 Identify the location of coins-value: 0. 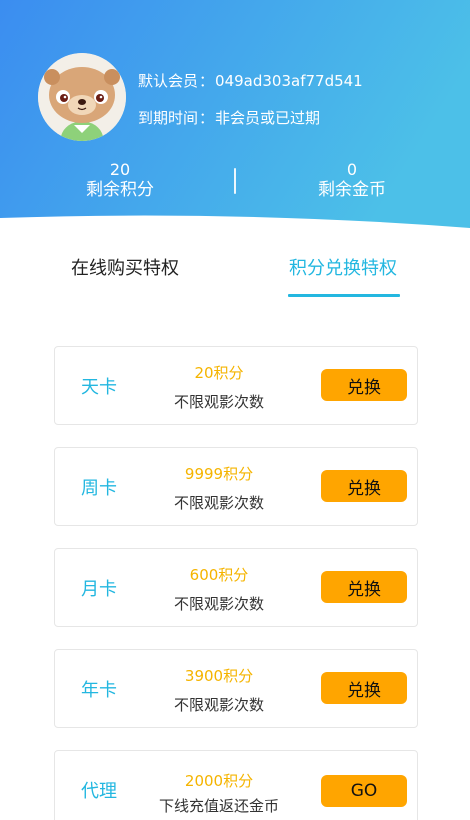
(352, 169).